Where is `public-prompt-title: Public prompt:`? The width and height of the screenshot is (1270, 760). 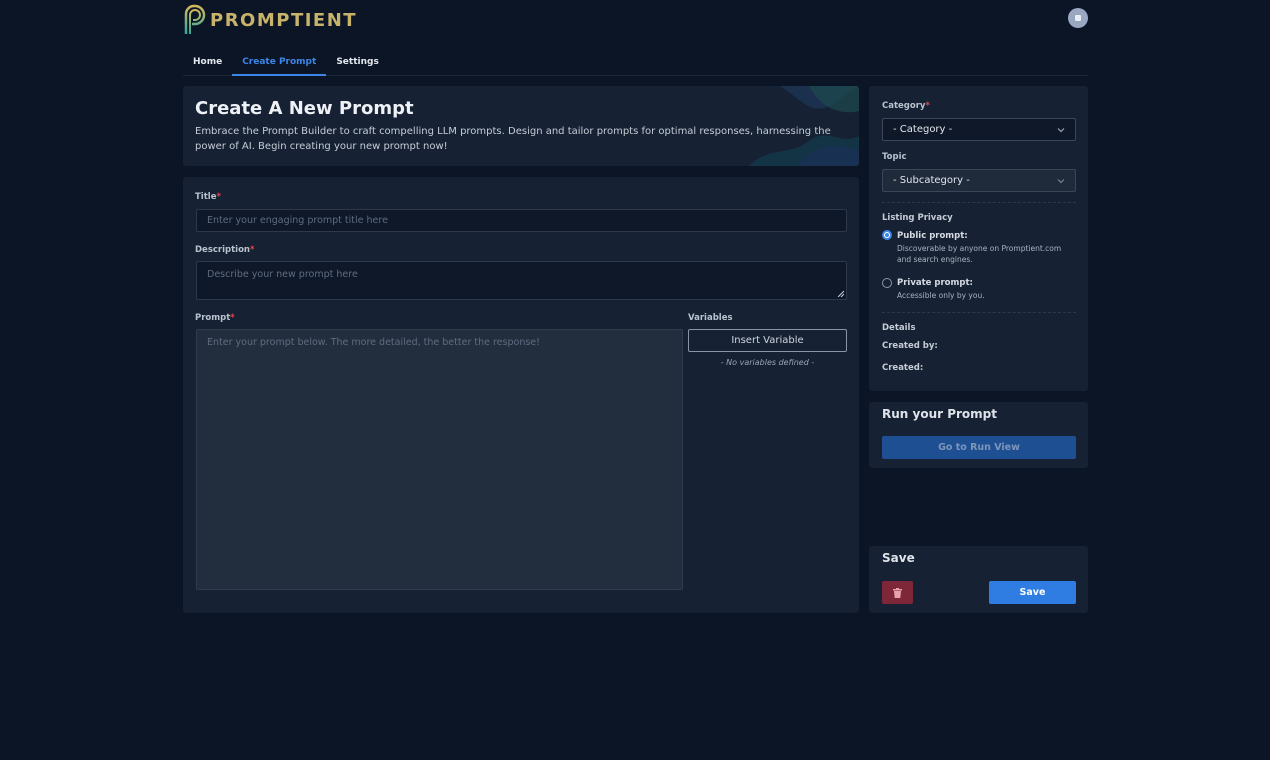
public-prompt-title: Public prompt: is located at coordinates (932, 236).